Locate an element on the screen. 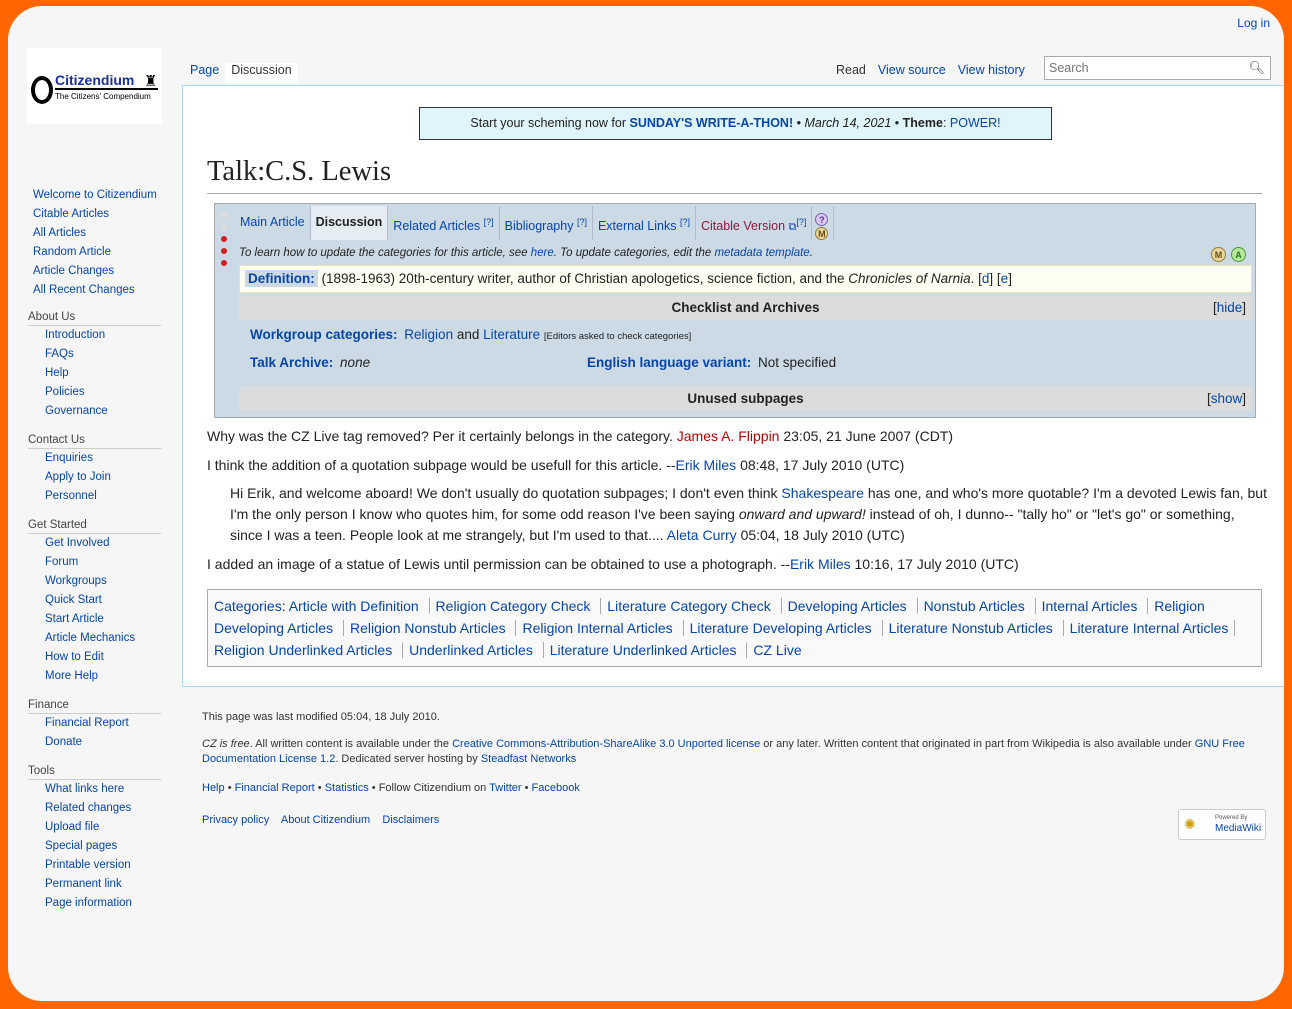 The image size is (1292, 1009). sidebar-item-more-help: More Help is located at coordinates (71, 676).